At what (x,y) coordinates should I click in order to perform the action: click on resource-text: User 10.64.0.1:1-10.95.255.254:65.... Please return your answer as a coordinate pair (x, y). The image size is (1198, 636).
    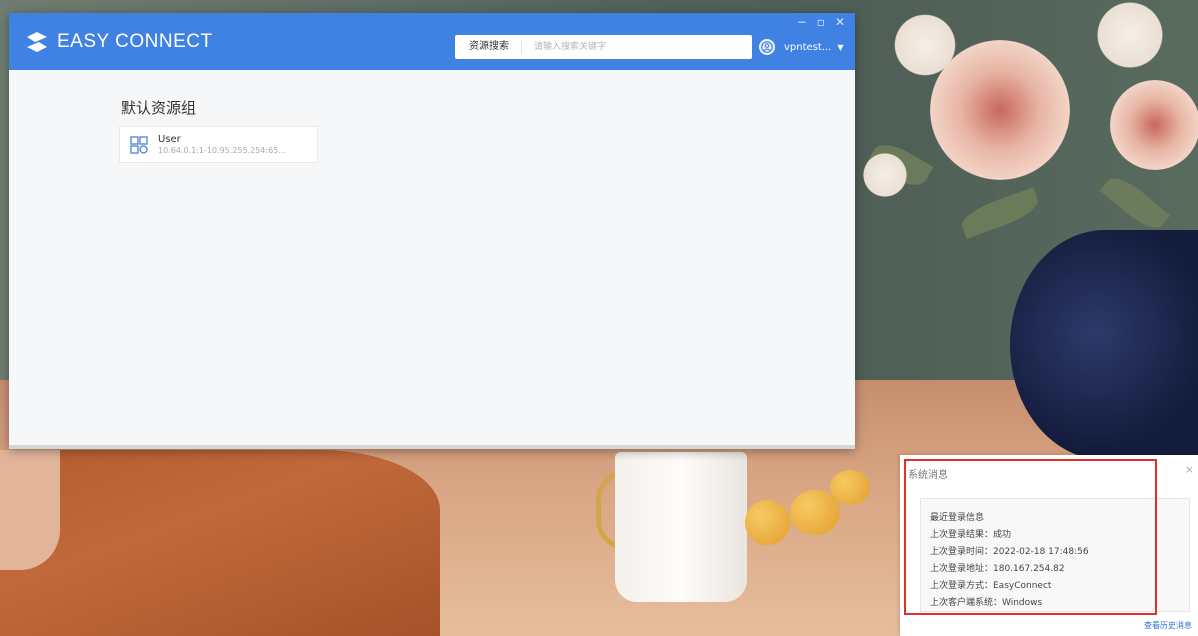
    Looking at the image, I should click on (222, 145).